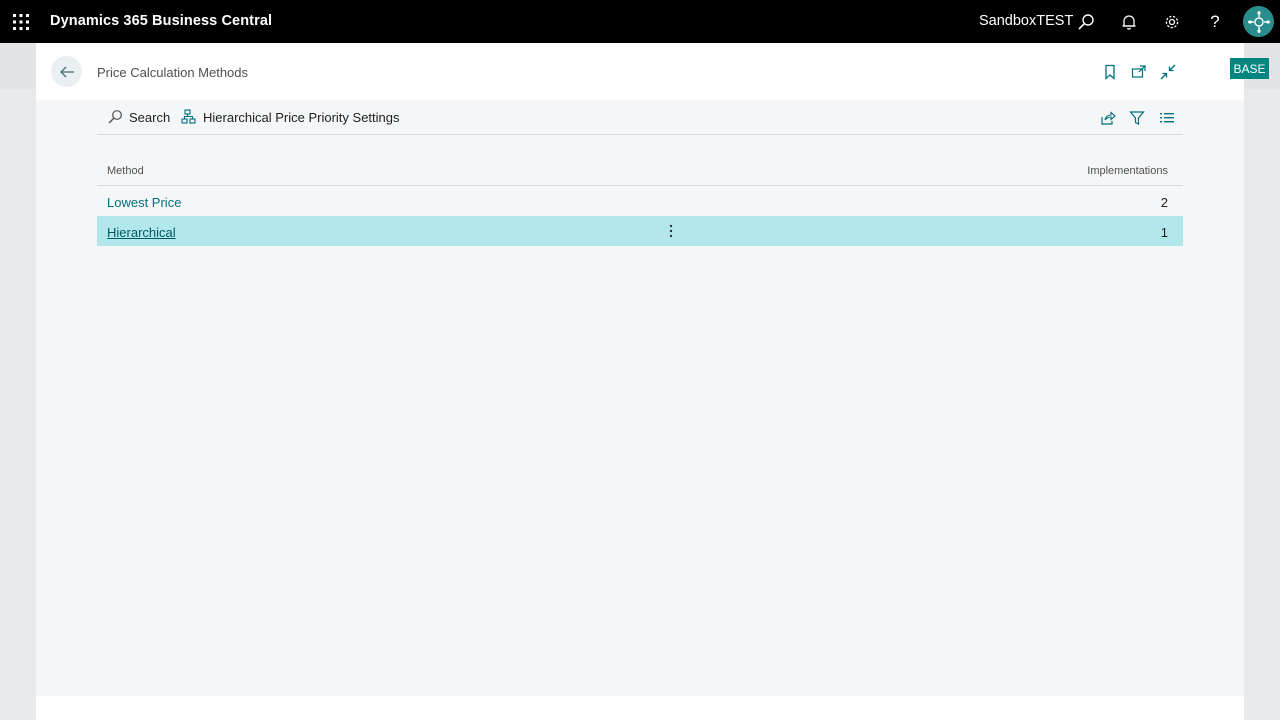 The width and height of the screenshot is (1280, 720). What do you see at coordinates (640, 170) in the screenshot?
I see `list-header: Method Implementations` at bounding box center [640, 170].